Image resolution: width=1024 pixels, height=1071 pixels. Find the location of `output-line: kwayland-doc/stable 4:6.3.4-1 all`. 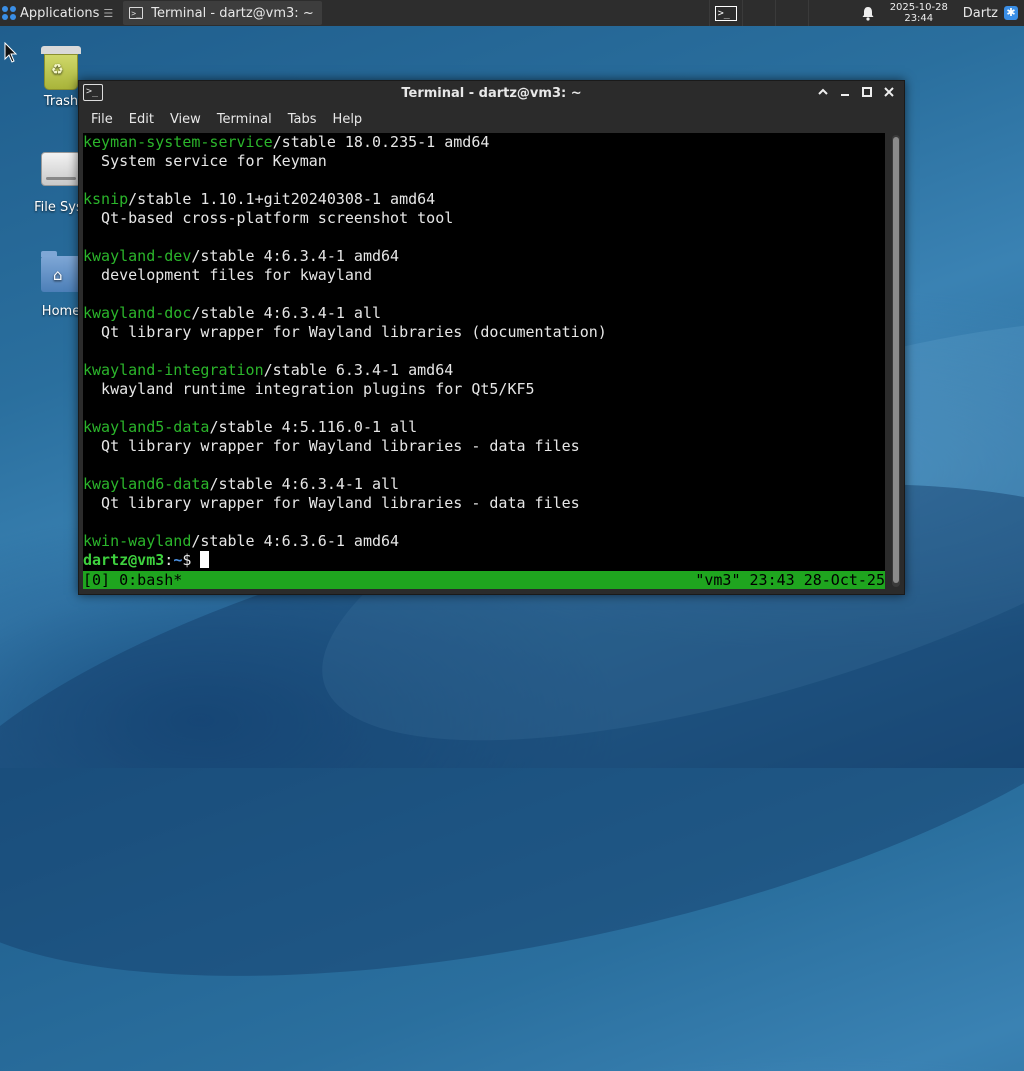

output-line: kwayland-doc/stable 4:6.3.4-1 all is located at coordinates (484, 313).